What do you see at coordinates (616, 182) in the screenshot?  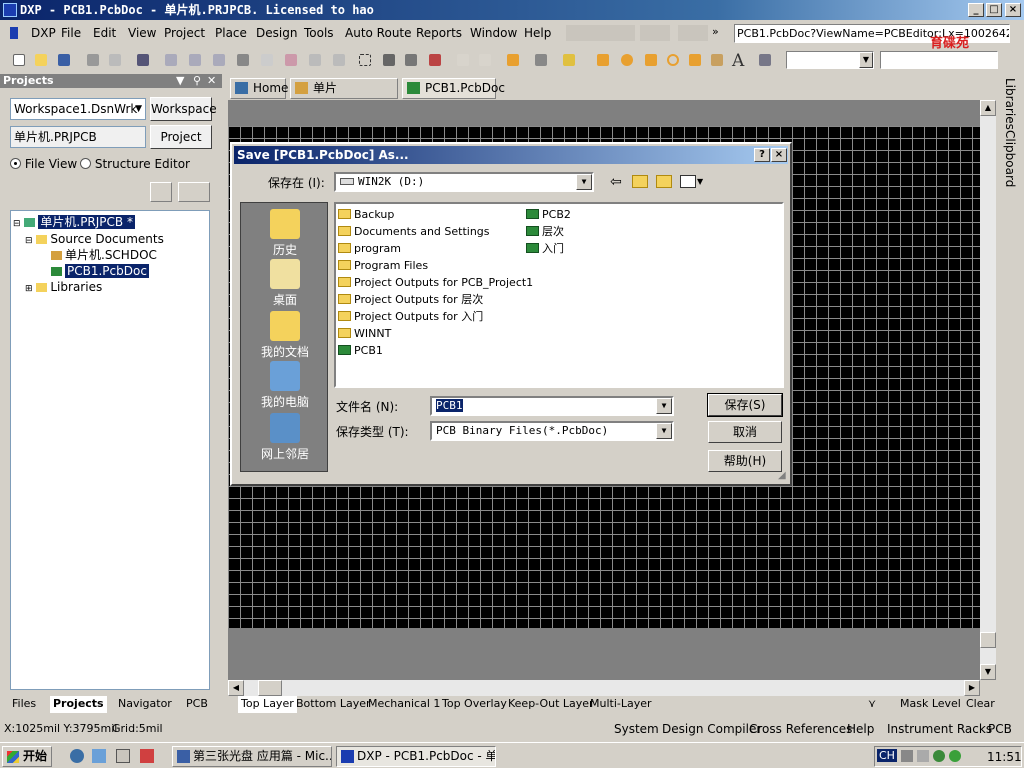 I see `back-icon: ⇦` at bounding box center [616, 182].